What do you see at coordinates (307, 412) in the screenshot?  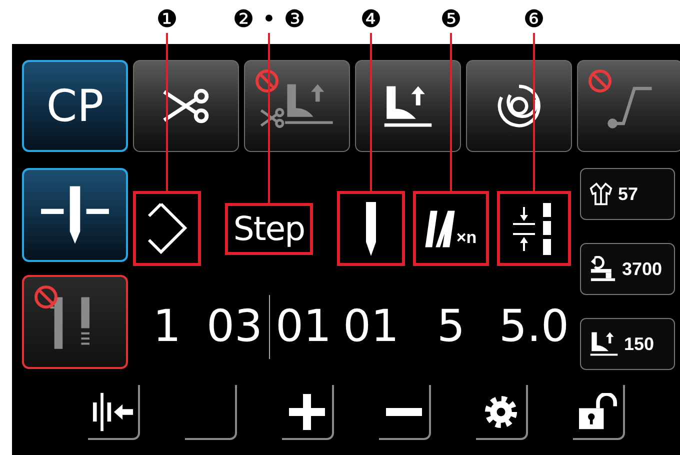 I see `plus-icon` at bounding box center [307, 412].